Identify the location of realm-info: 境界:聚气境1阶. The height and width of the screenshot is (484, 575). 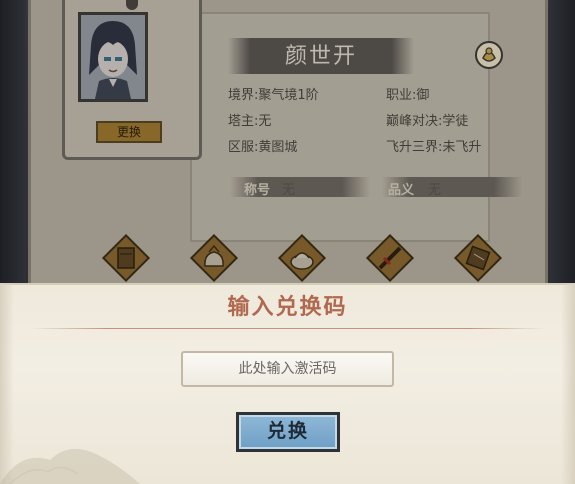
(273, 95).